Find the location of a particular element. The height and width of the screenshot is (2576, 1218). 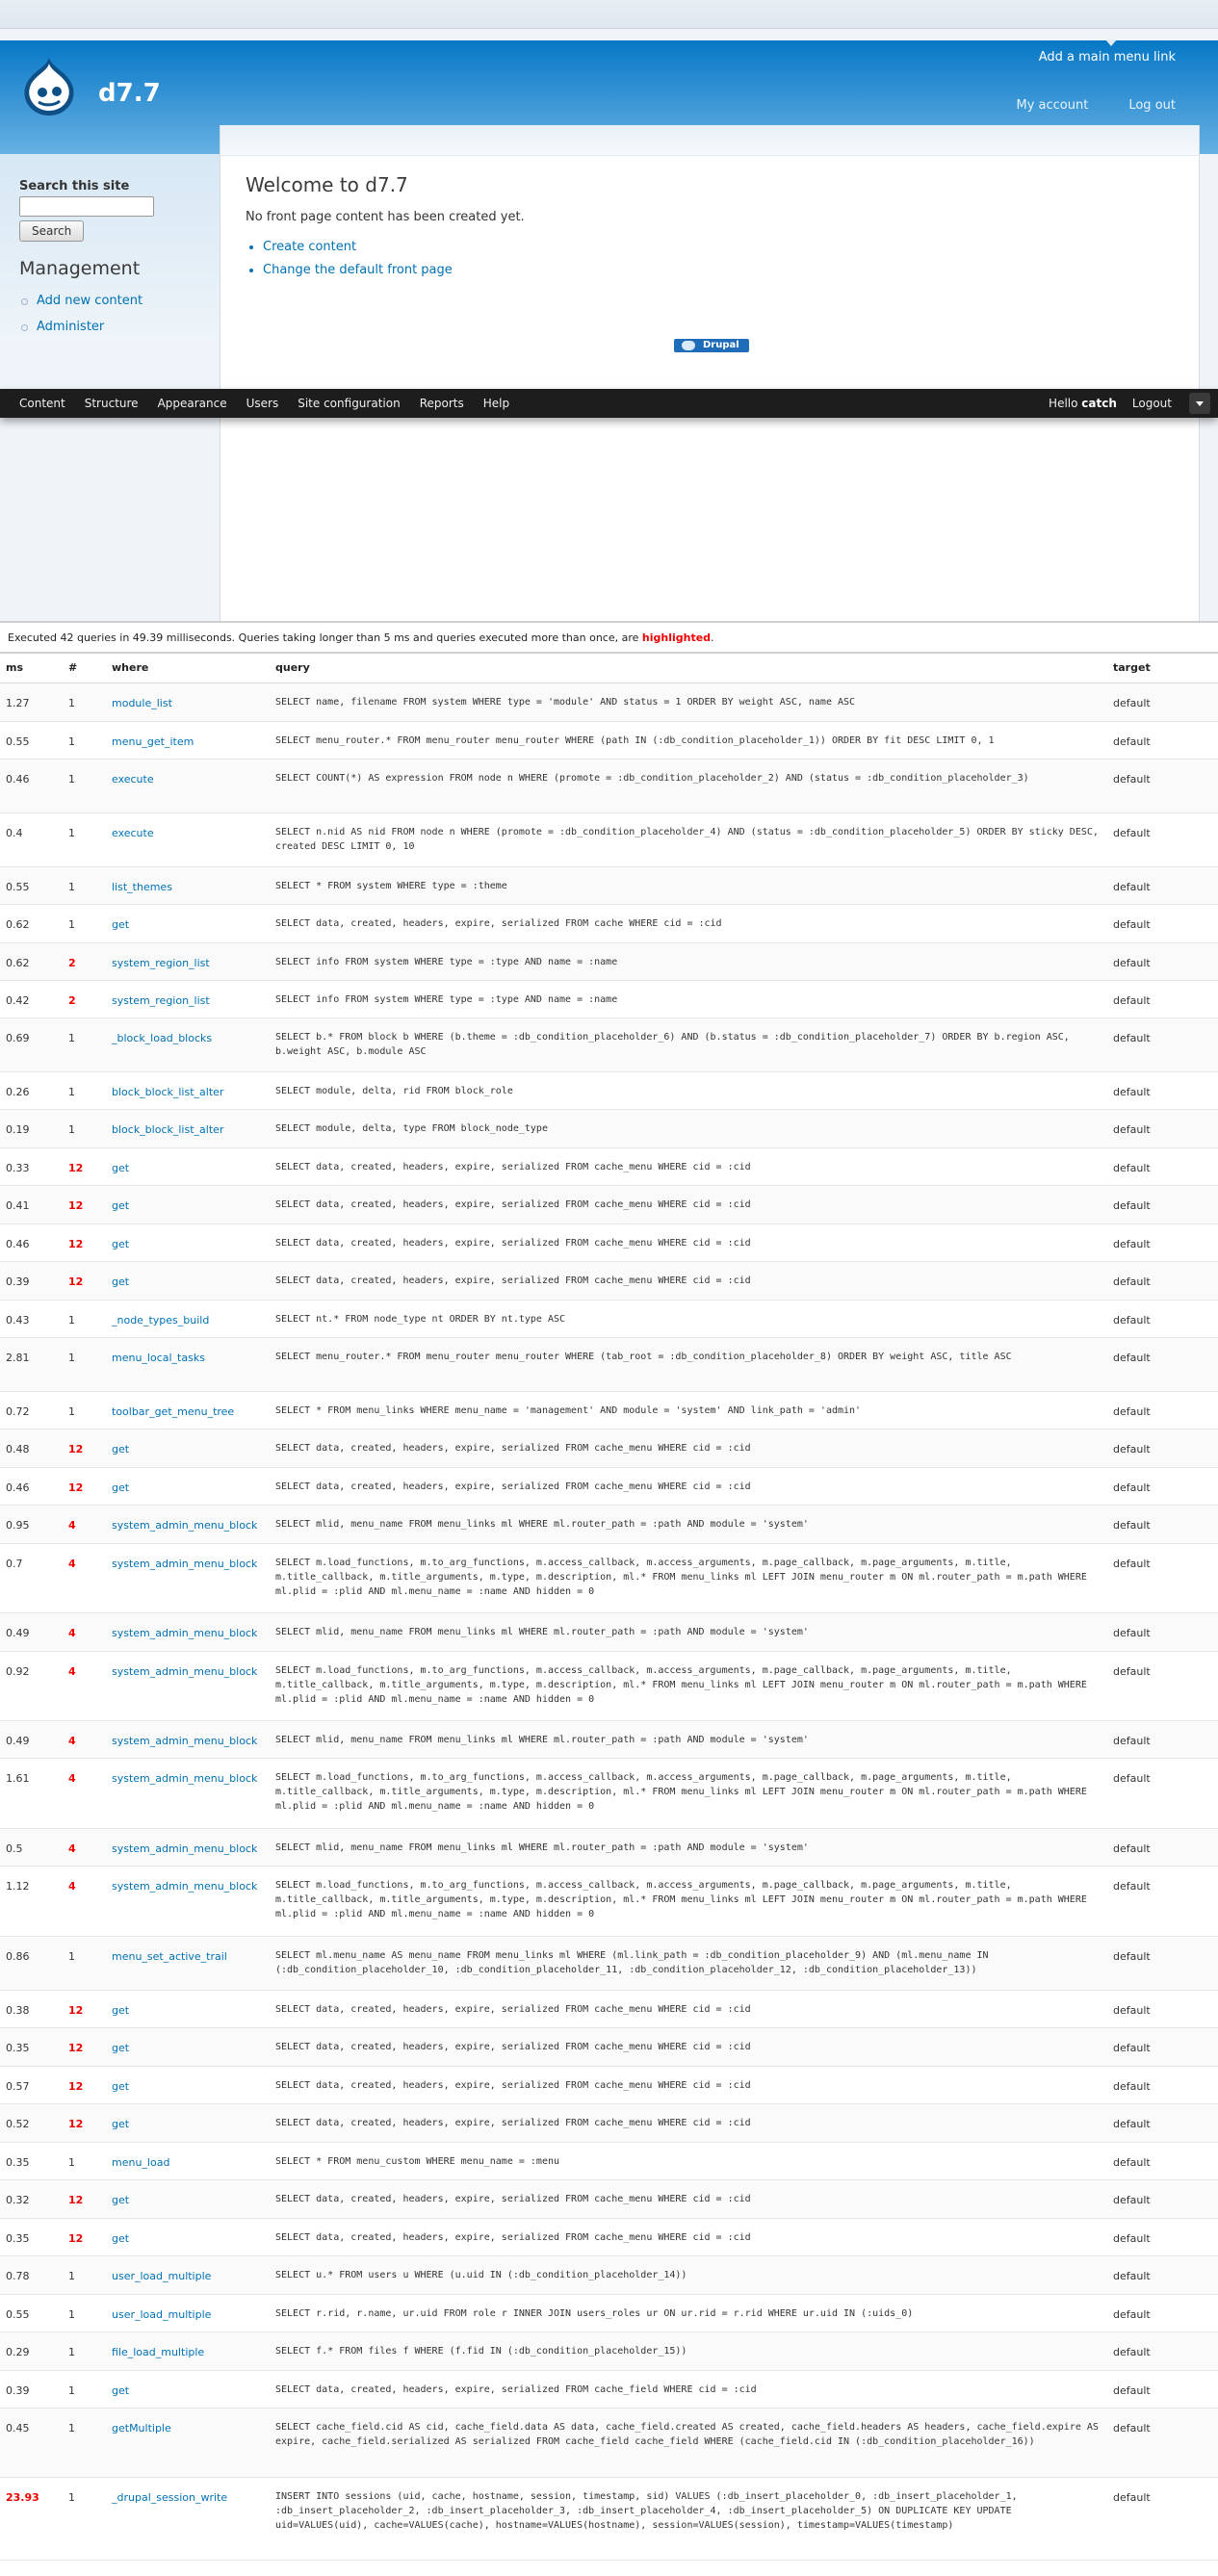

site-name: d7.7 is located at coordinates (129, 93).